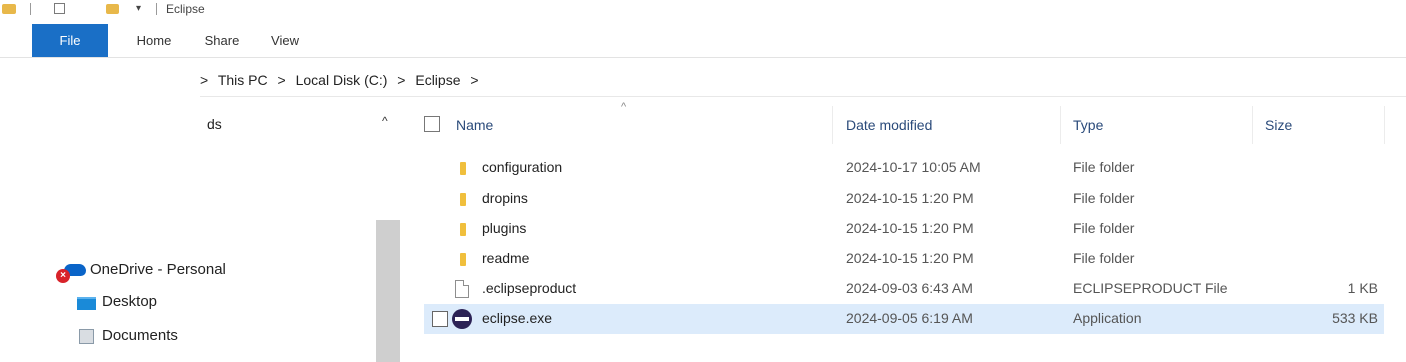  Describe the element at coordinates (1278, 125) in the screenshot. I see `column-header-size: Size` at that location.